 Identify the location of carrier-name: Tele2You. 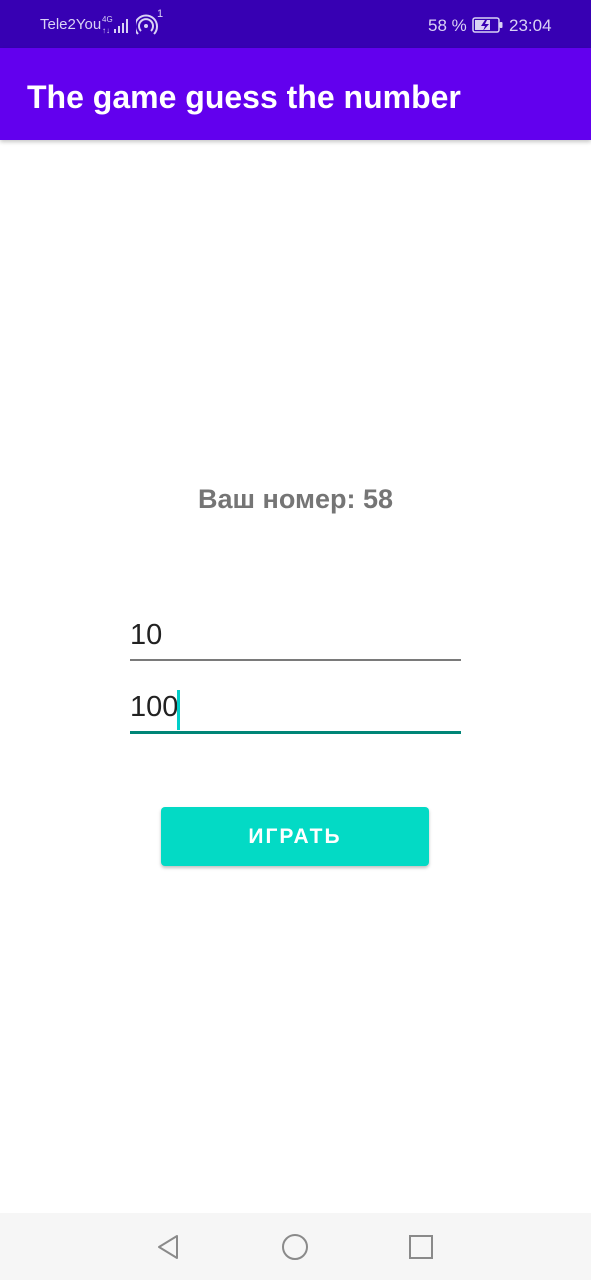
(71, 24).